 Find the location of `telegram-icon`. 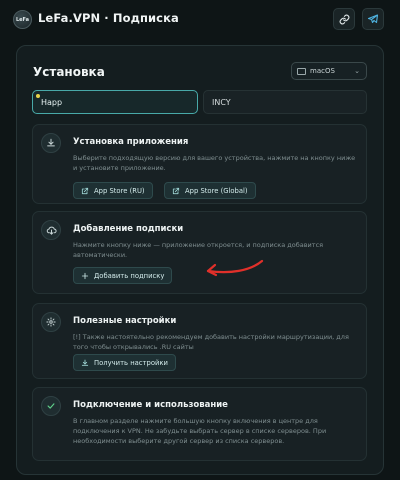

telegram-icon is located at coordinates (373, 19).